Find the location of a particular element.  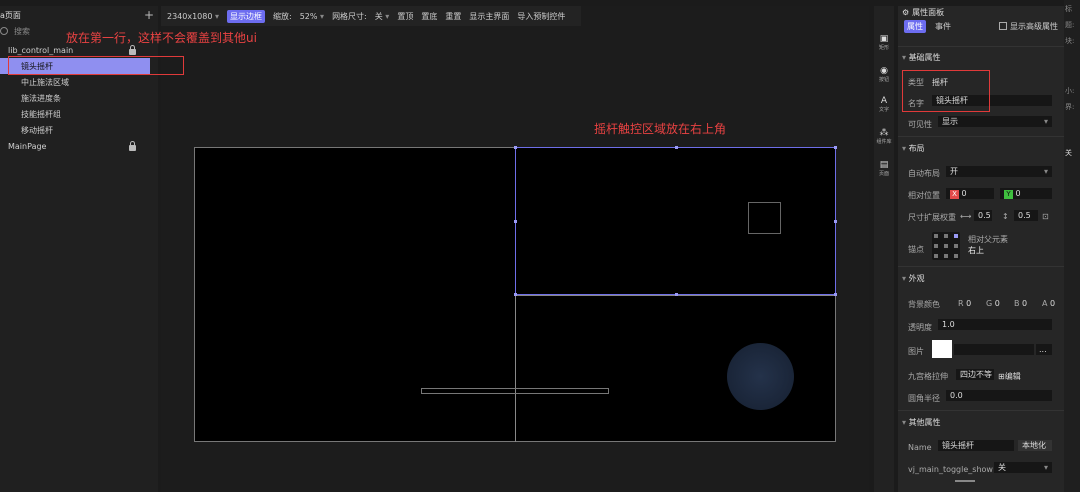

clipped-text: 小: is located at coordinates (1070, 91).